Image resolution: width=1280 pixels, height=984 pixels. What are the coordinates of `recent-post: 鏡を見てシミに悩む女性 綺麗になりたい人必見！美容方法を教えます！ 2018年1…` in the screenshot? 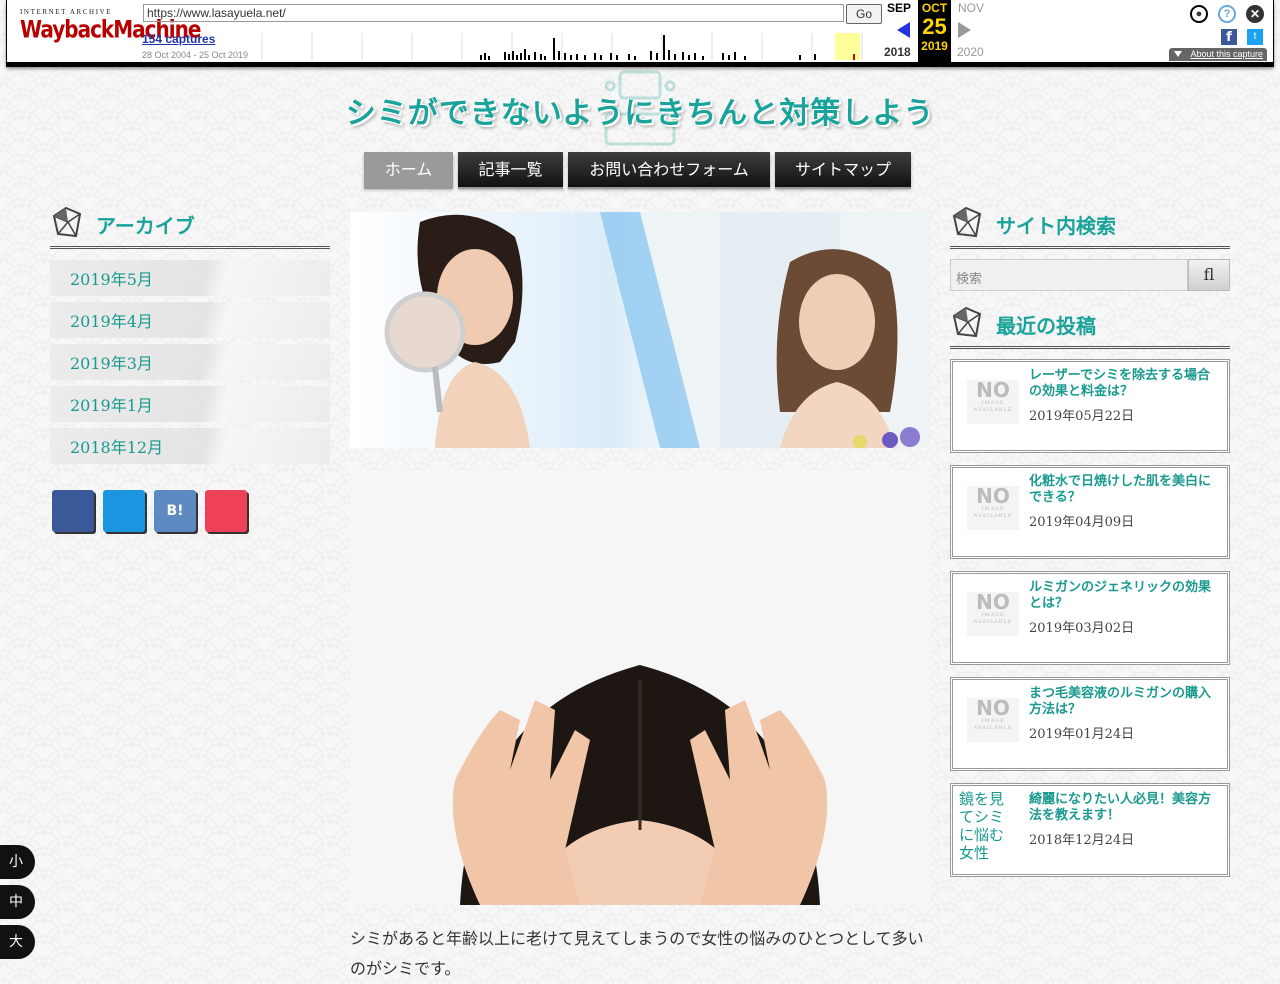 It's located at (1090, 830).